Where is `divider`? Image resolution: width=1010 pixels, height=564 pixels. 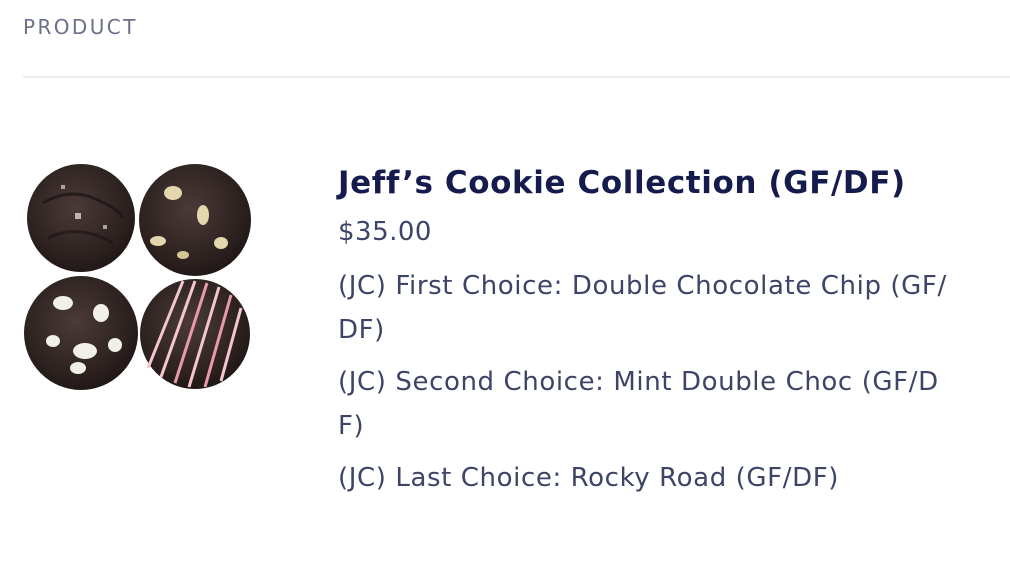
divider is located at coordinates (516, 77).